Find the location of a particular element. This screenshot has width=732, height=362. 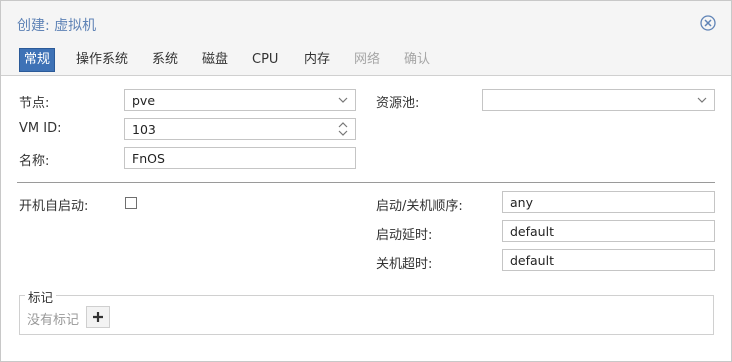

tab-disk: 磁盘 is located at coordinates (215, 60).